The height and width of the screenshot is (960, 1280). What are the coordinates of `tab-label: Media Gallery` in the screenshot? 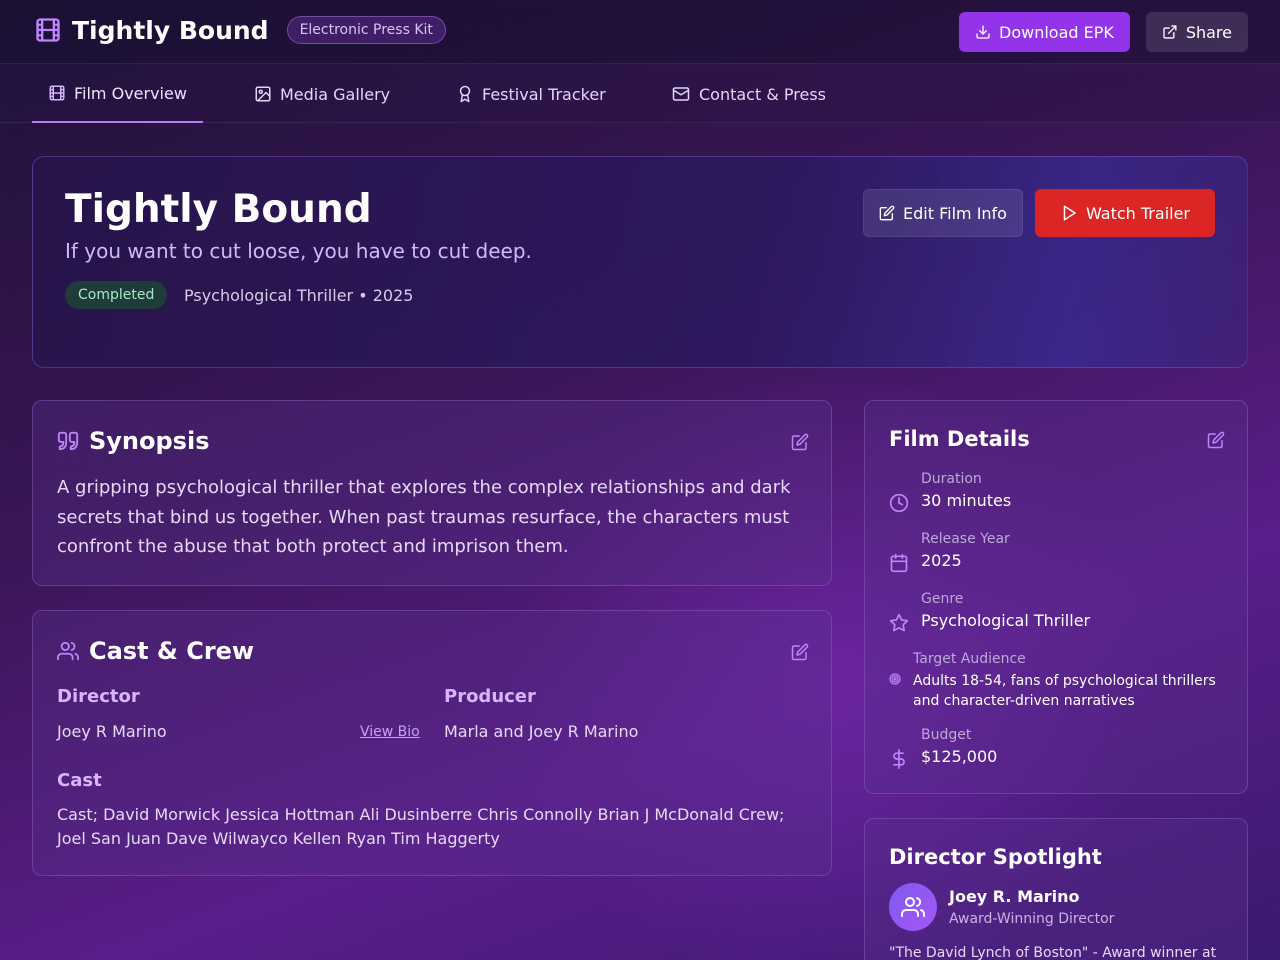 It's located at (335, 94).